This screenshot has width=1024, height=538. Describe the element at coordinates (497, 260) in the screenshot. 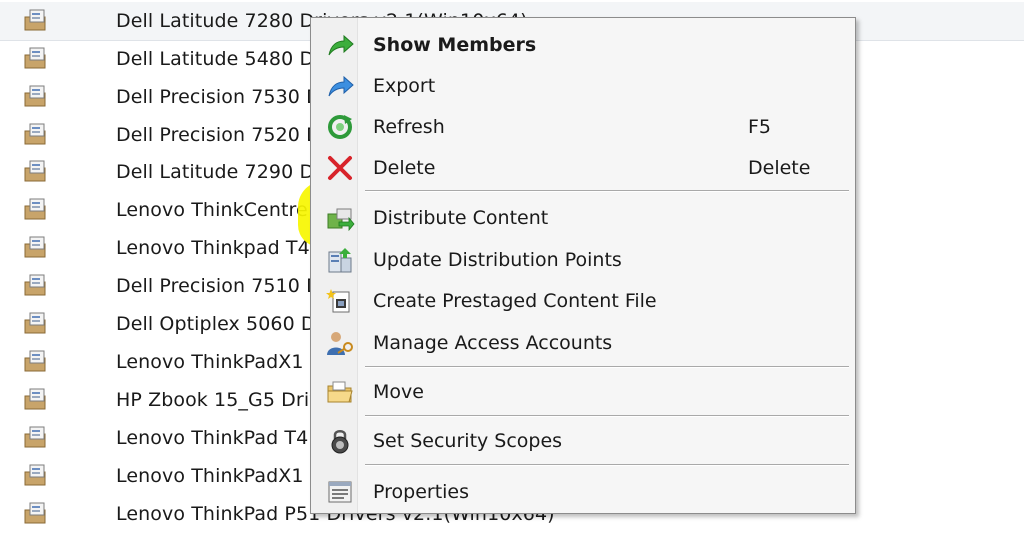

I see `menu-item-label: Update Distribution Points` at that location.